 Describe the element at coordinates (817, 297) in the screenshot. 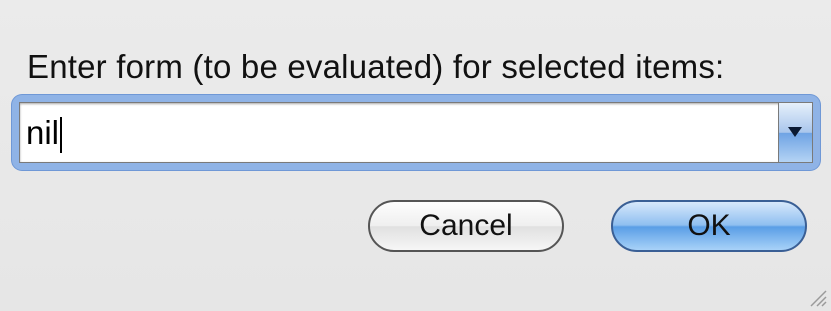

I see `resize-grip-icon` at that location.